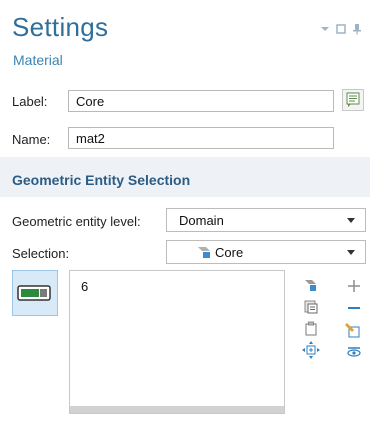  I want to click on active-toggle-button, so click(35, 293).